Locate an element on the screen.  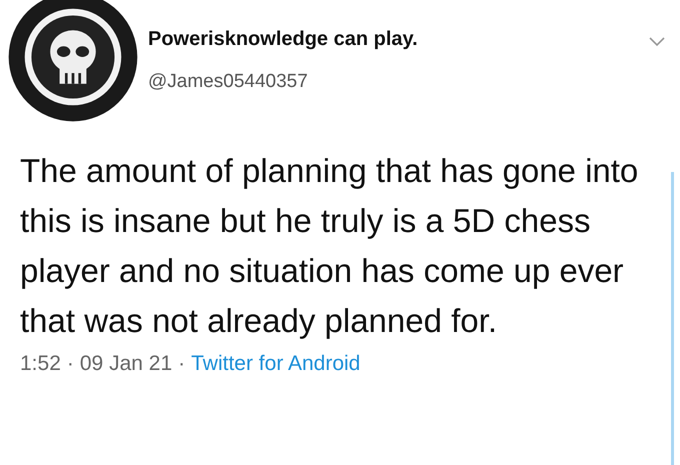
tweet-time: 1:52 is located at coordinates (40, 364).